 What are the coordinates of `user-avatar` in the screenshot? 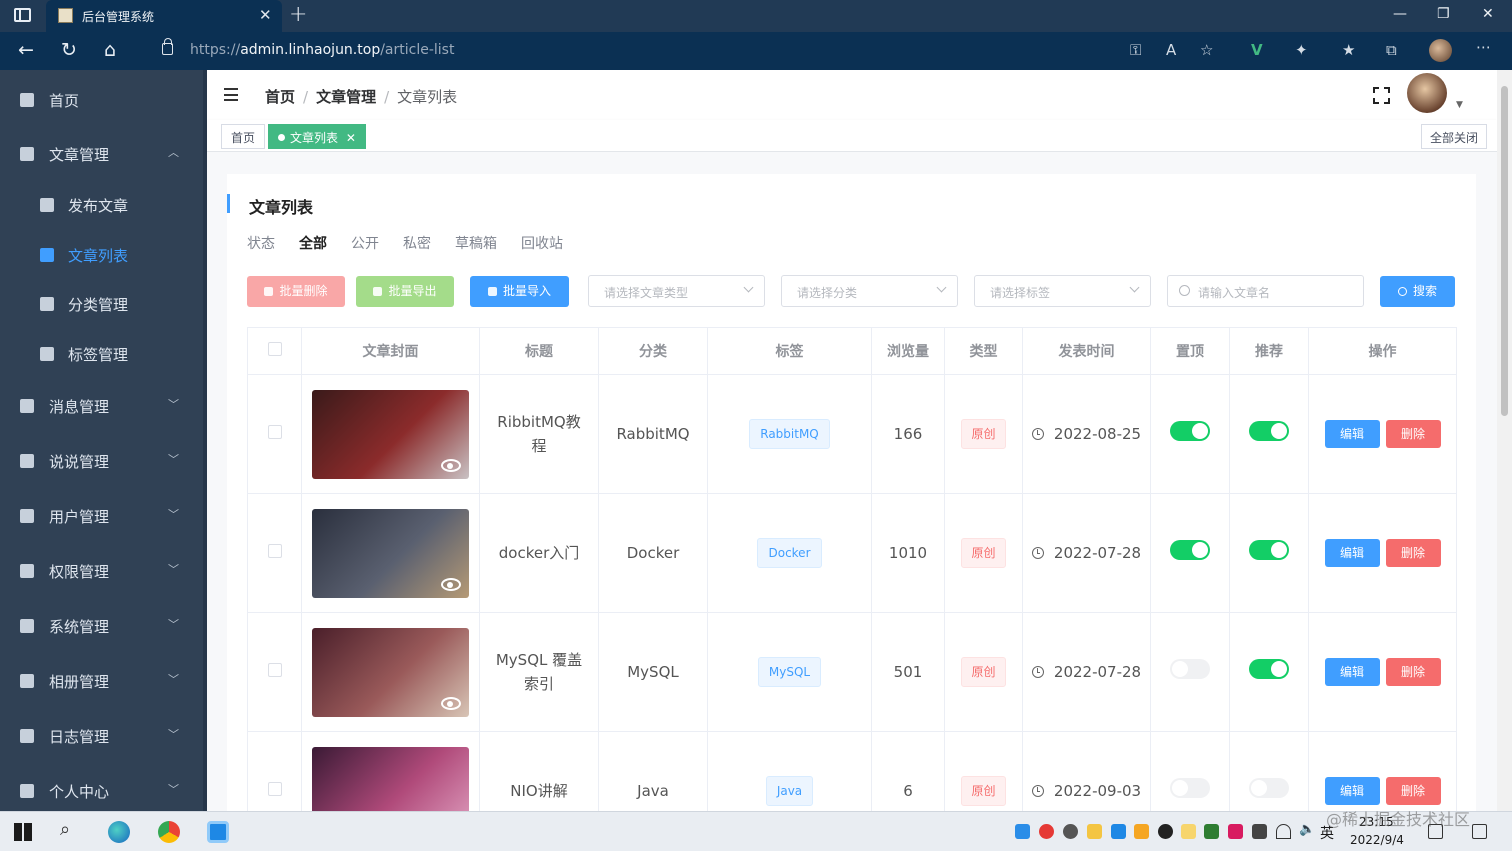 It's located at (1427, 93).